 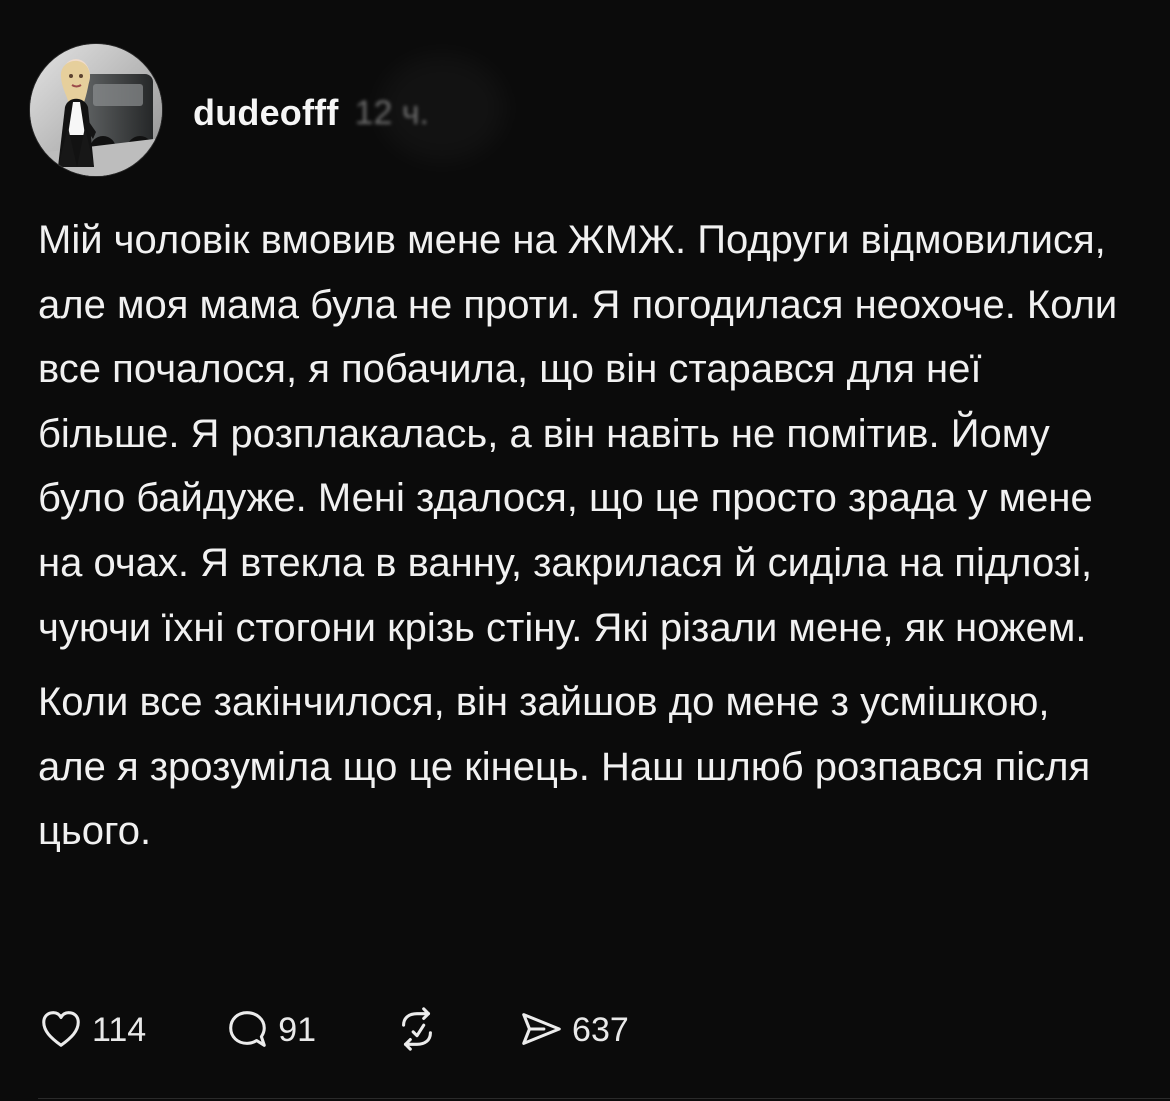 What do you see at coordinates (61, 1029) in the screenshot?
I see `heart-icon` at bounding box center [61, 1029].